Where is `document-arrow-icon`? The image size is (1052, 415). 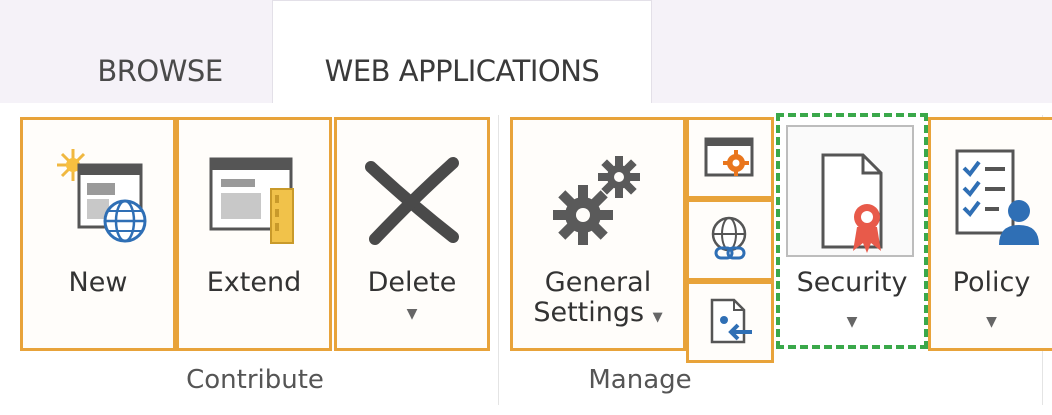 document-arrow-icon is located at coordinates (731, 321).